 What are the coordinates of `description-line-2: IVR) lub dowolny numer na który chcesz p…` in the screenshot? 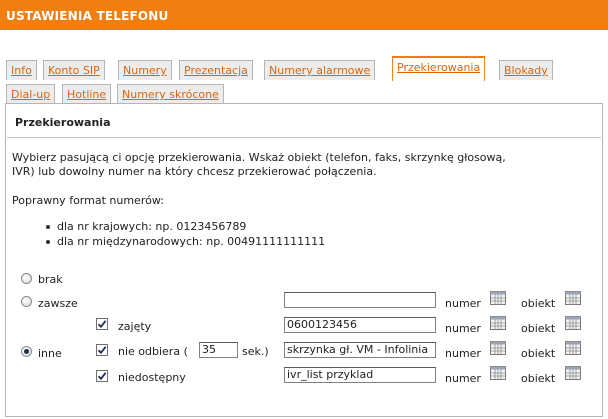 It's located at (194, 171).